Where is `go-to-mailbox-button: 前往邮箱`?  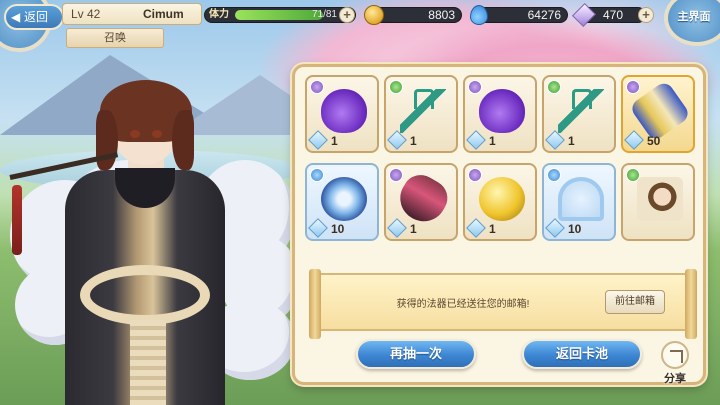 go-to-mailbox-button: 前往邮箱 is located at coordinates (635, 302).